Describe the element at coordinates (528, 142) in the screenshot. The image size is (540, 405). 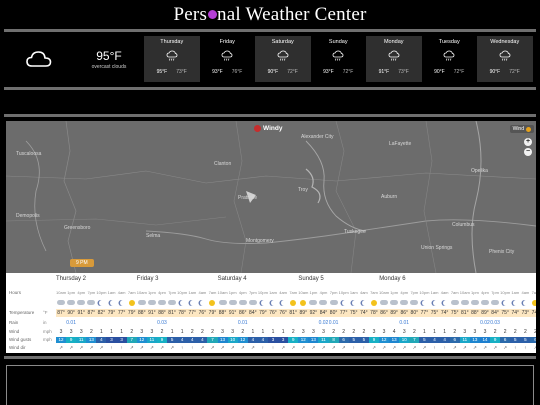
I see `zoom-in-button: +` at that location.